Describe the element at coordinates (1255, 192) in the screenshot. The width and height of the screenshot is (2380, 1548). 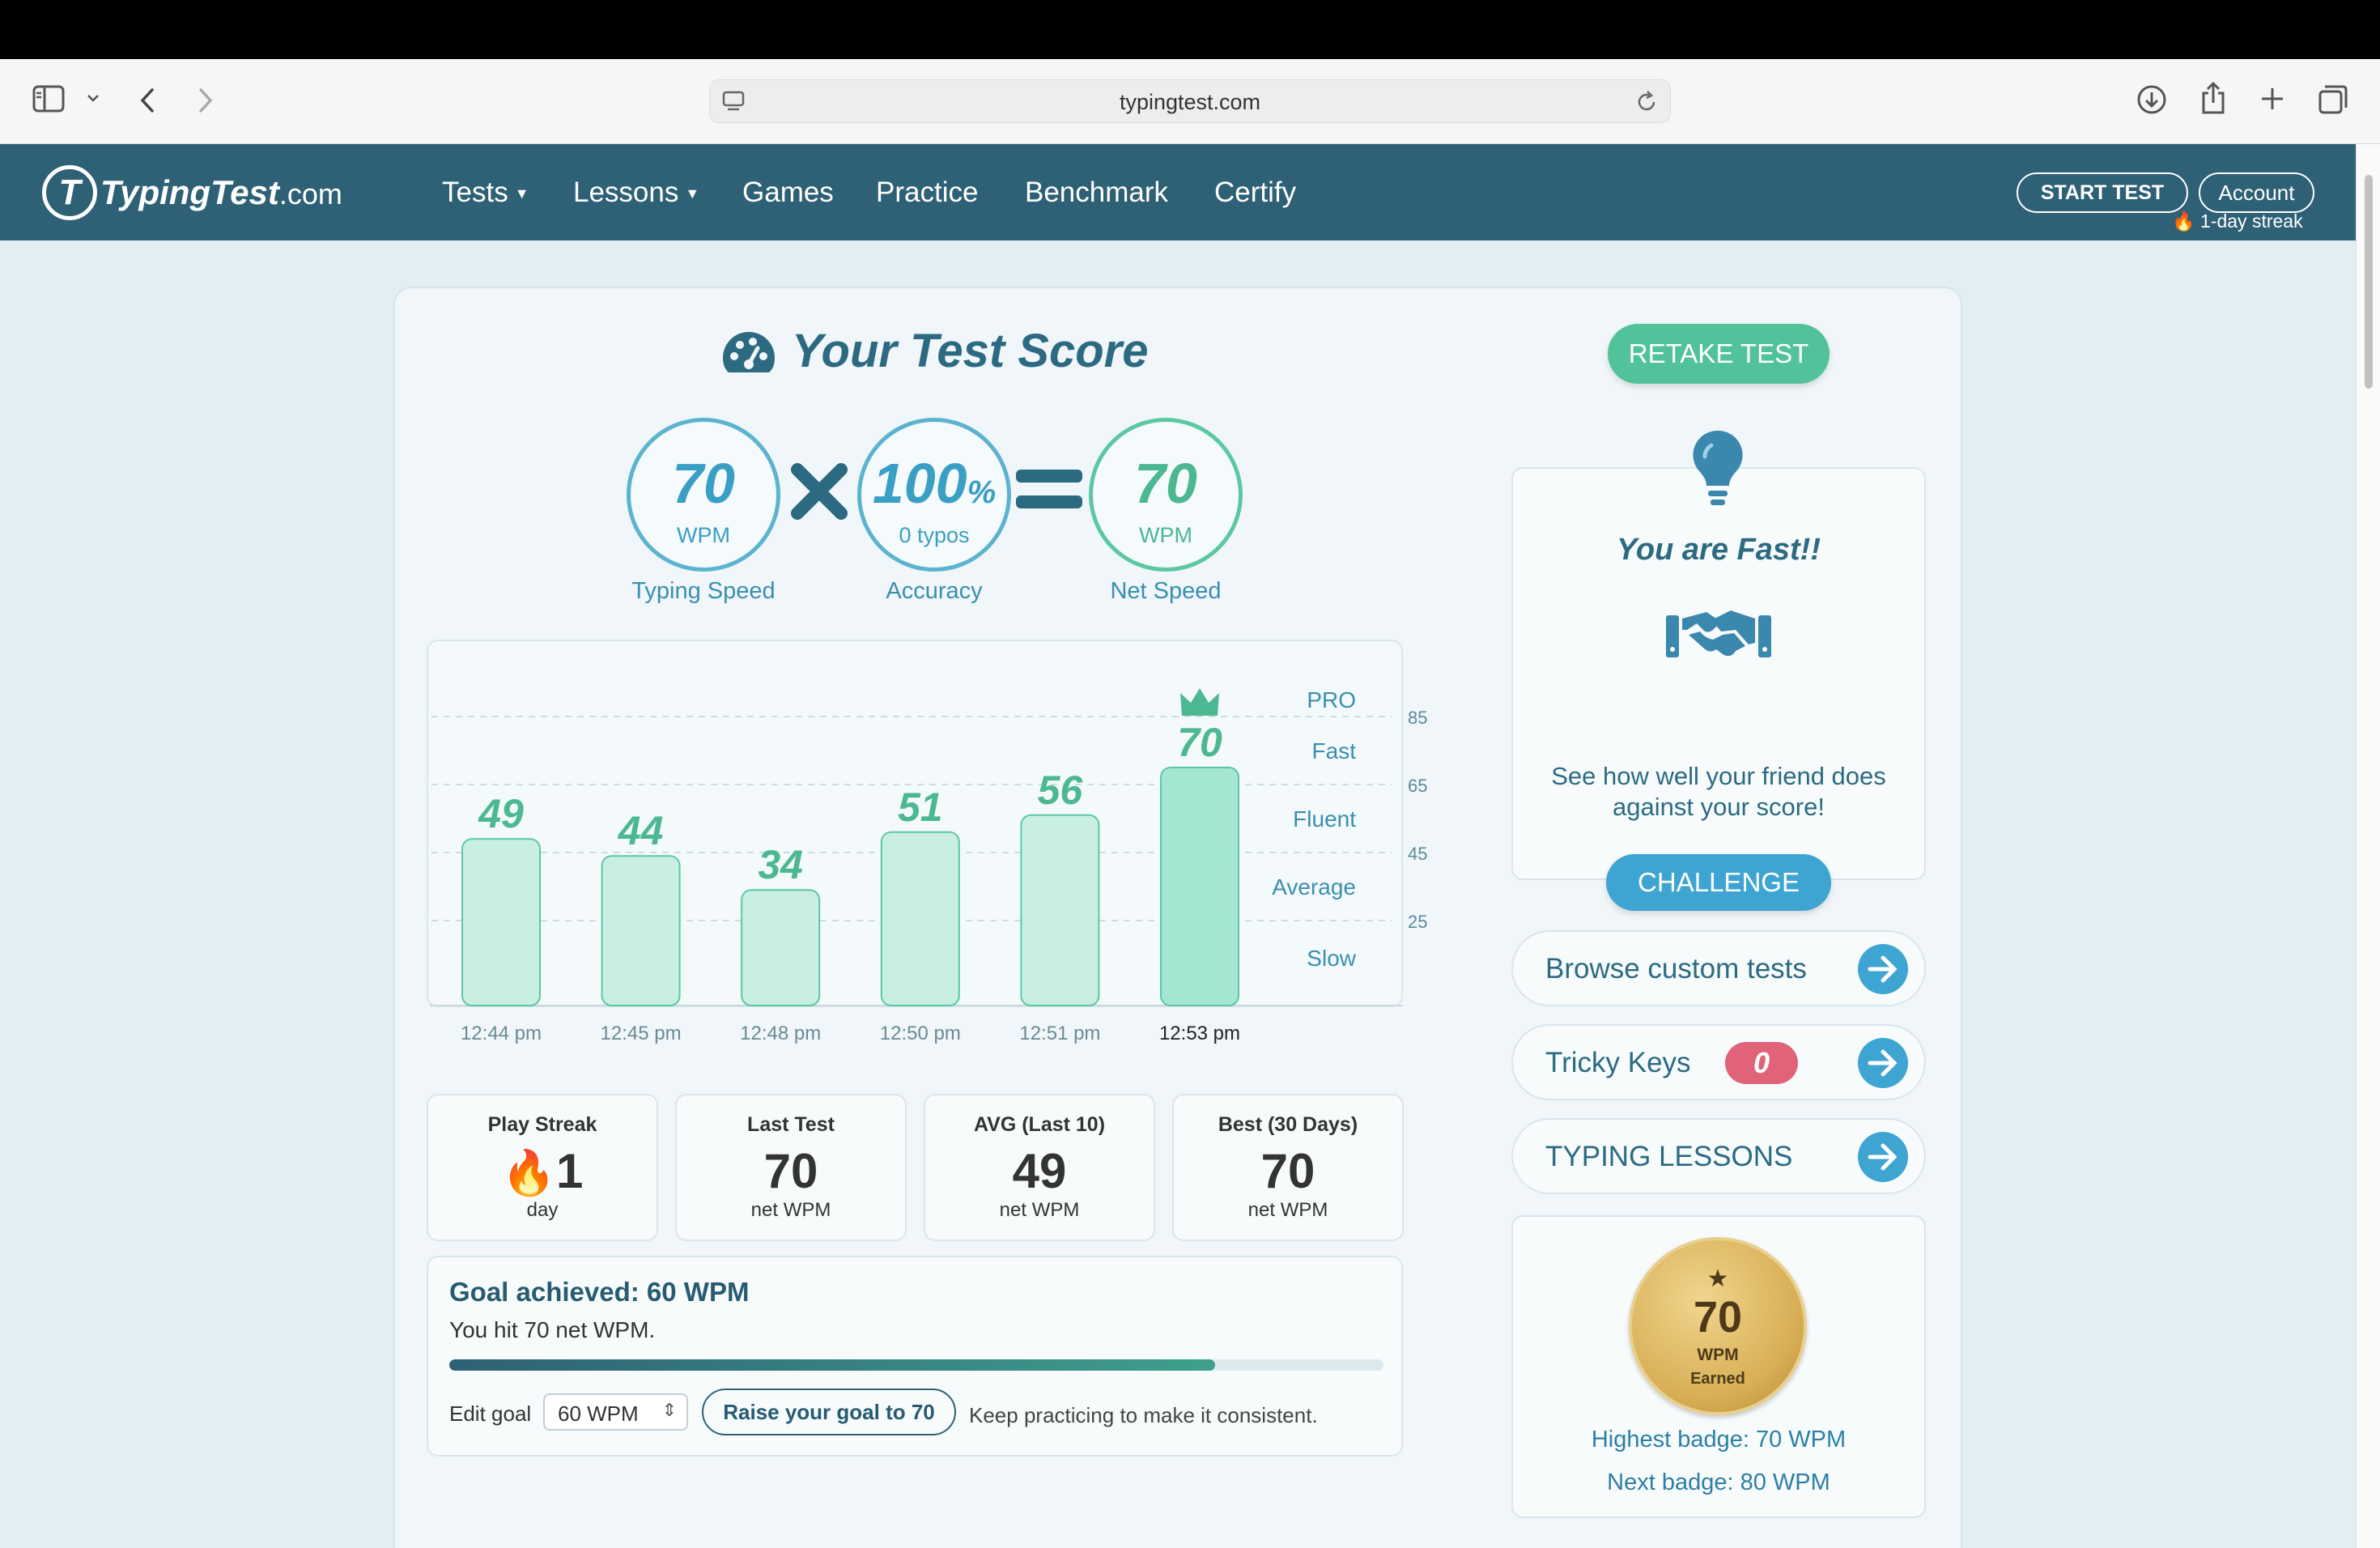
I see `nav-certify: Certify` at that location.